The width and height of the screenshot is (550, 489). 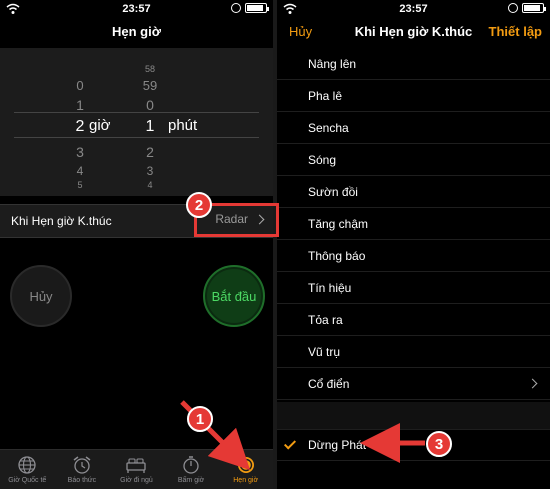 I want to click on hour-option: 5, so click(x=80, y=185).